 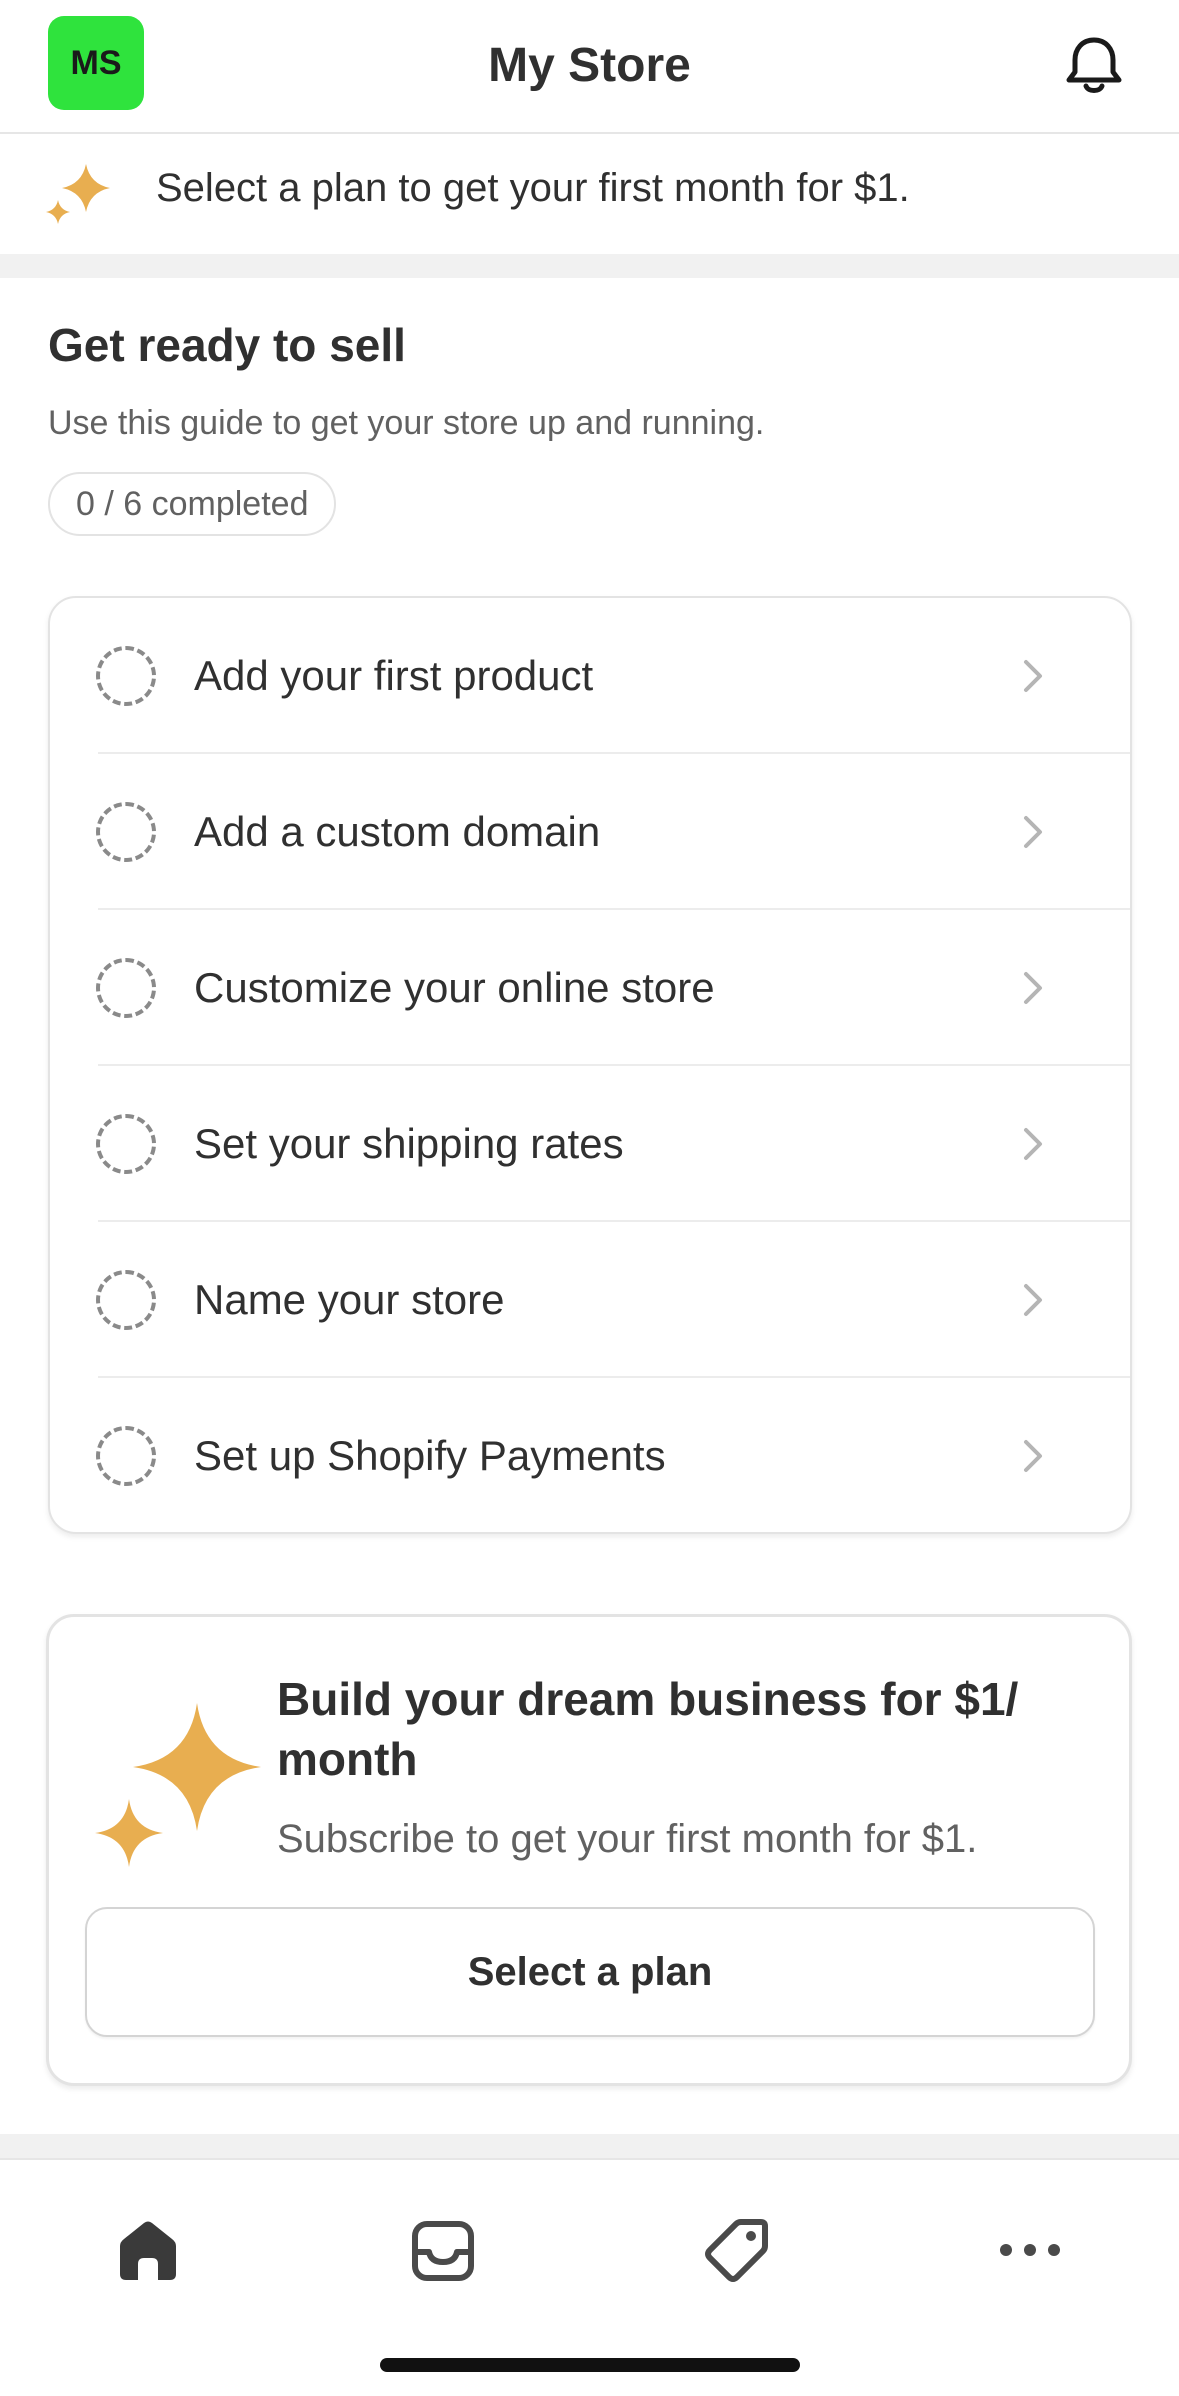 What do you see at coordinates (1094, 66) in the screenshot?
I see `bell-icon` at bounding box center [1094, 66].